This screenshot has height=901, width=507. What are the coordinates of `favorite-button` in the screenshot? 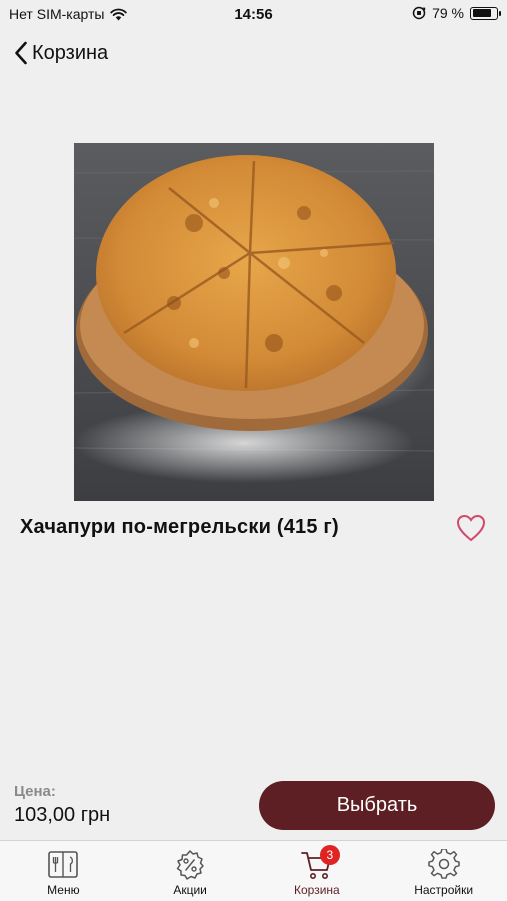 It's located at (471, 528).